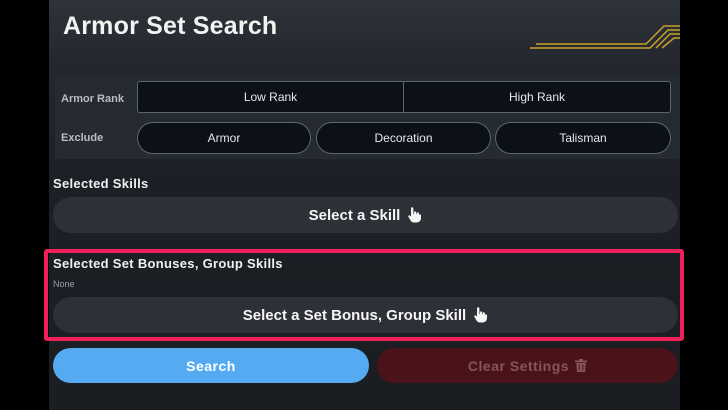 Image resolution: width=728 pixels, height=410 pixels. I want to click on search-button: Search, so click(211, 365).